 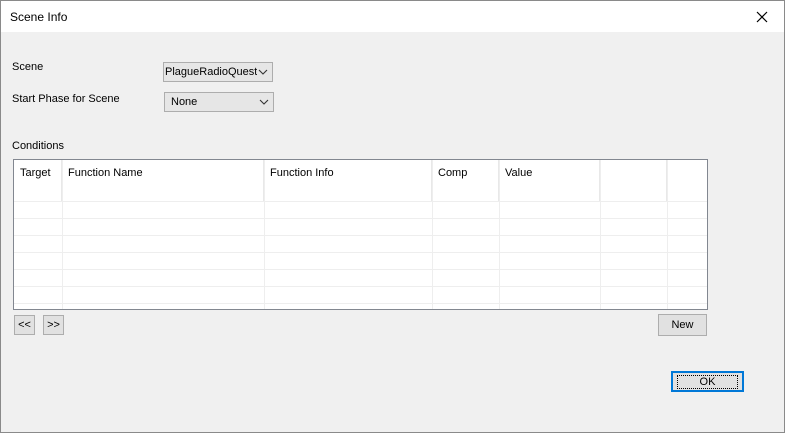 I want to click on scene-dropdown: PlagueRadioQuest, so click(x=218, y=72).